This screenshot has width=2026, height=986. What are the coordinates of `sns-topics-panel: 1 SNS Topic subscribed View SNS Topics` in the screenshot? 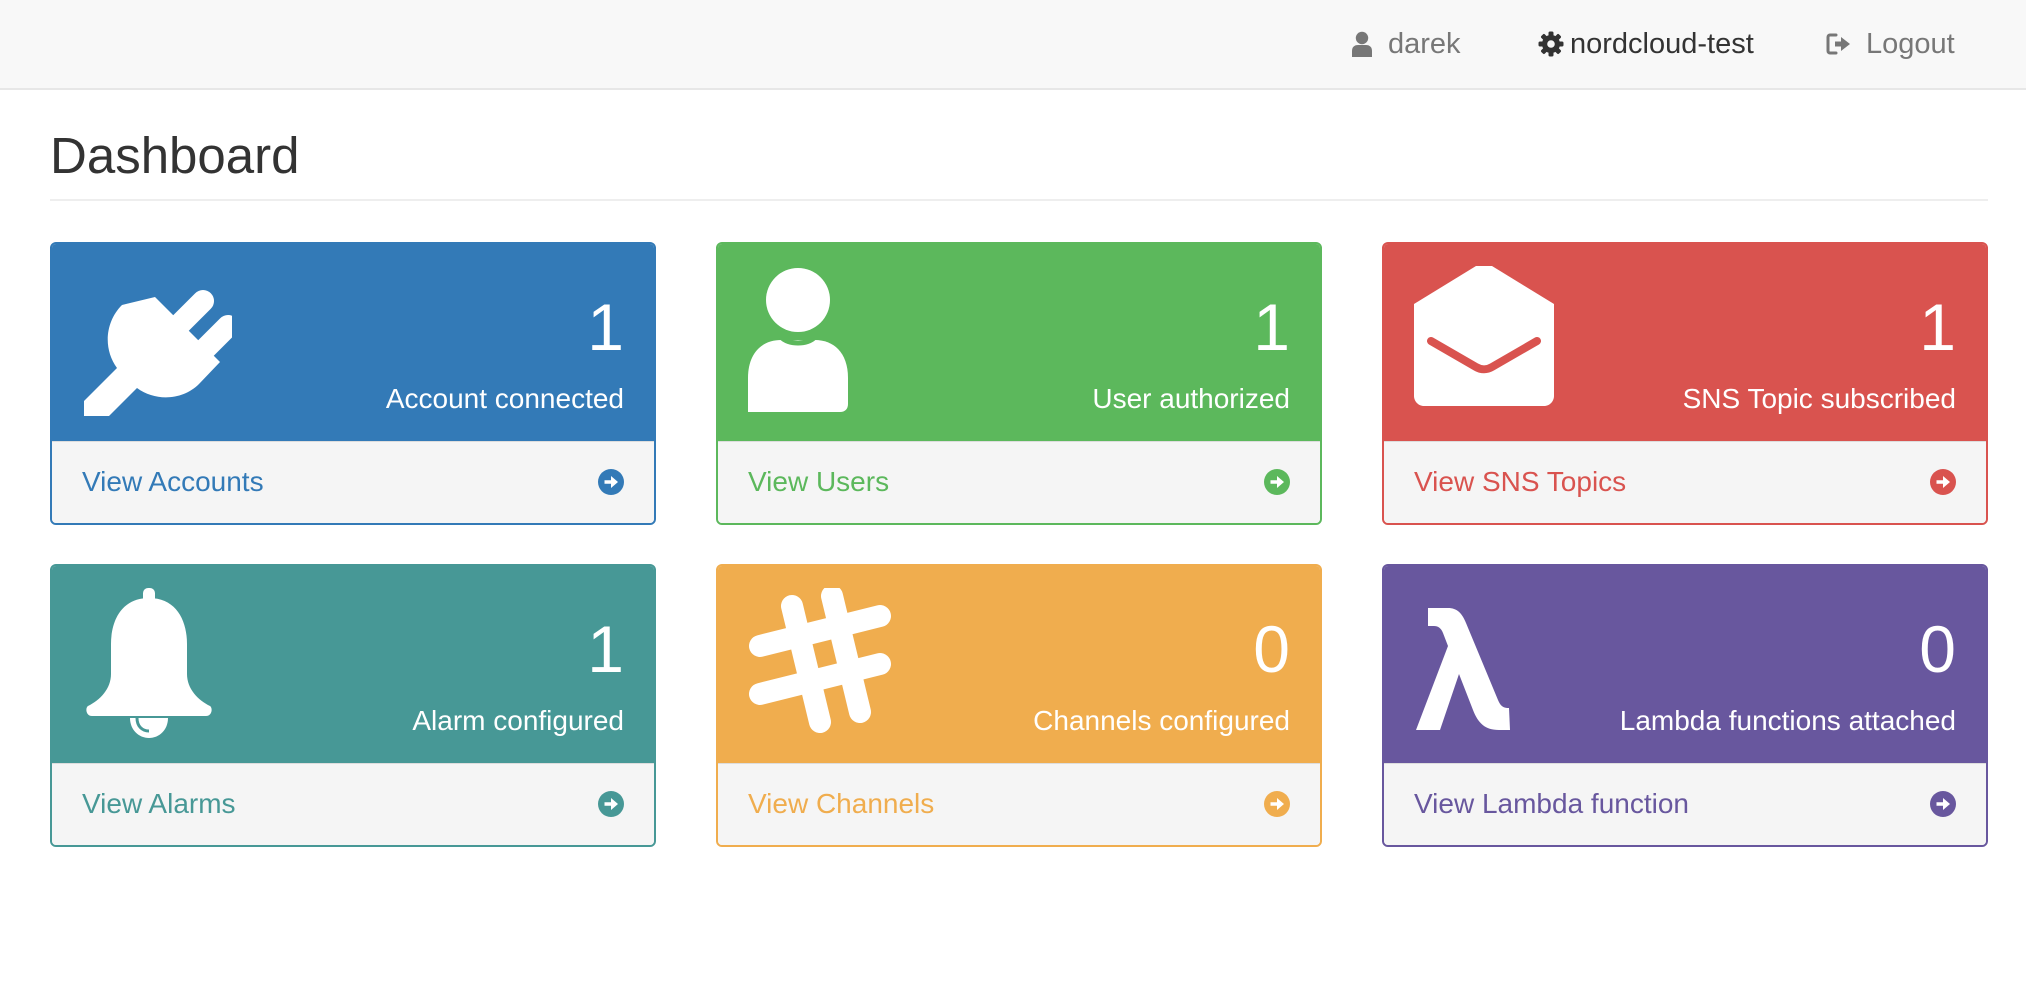 It's located at (1685, 383).